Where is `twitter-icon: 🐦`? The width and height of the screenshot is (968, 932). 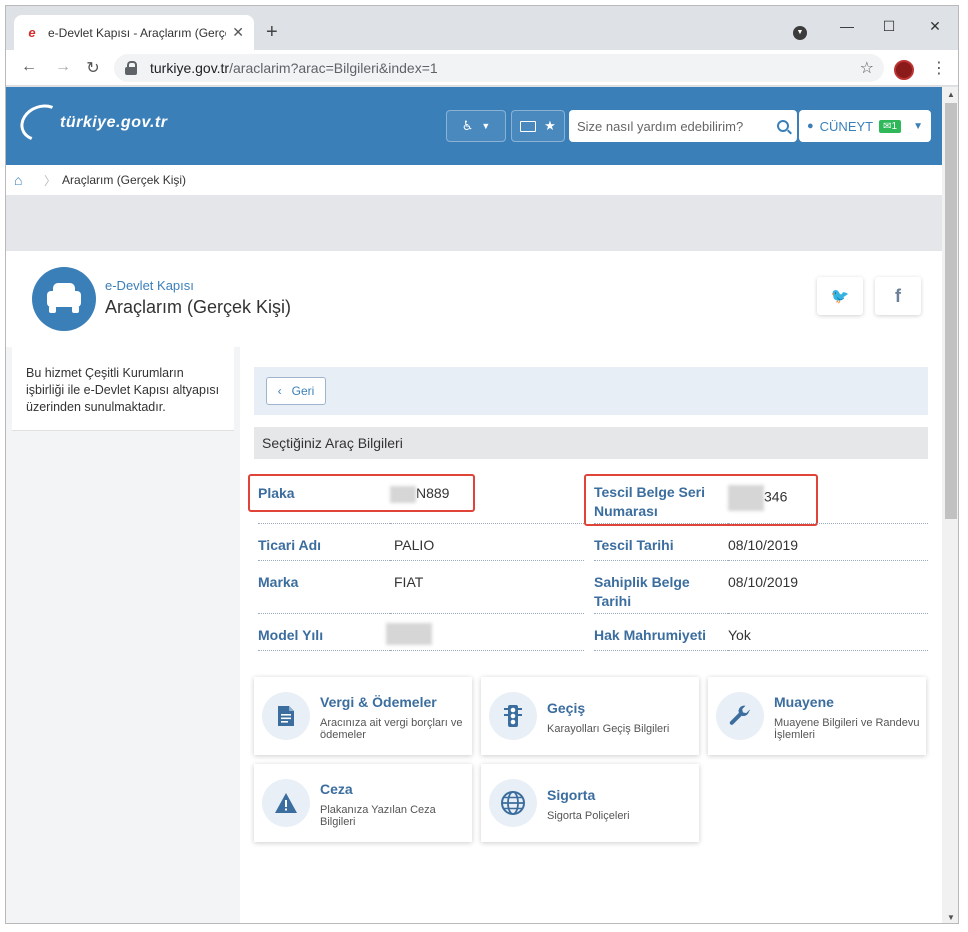
twitter-icon: 🐦 is located at coordinates (840, 296).